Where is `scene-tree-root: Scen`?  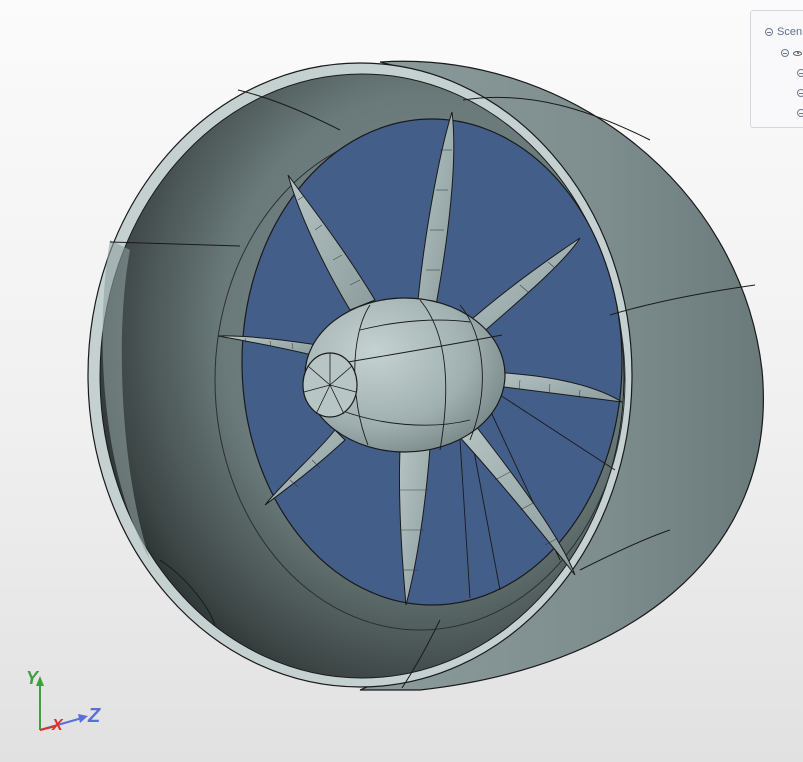 scene-tree-root: Scen is located at coordinates (783, 32).